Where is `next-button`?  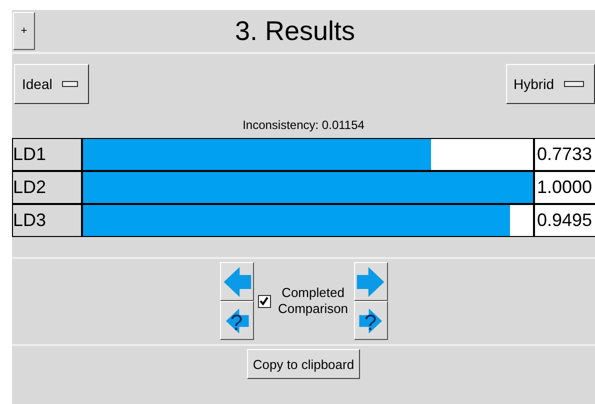 next-button is located at coordinates (371, 281).